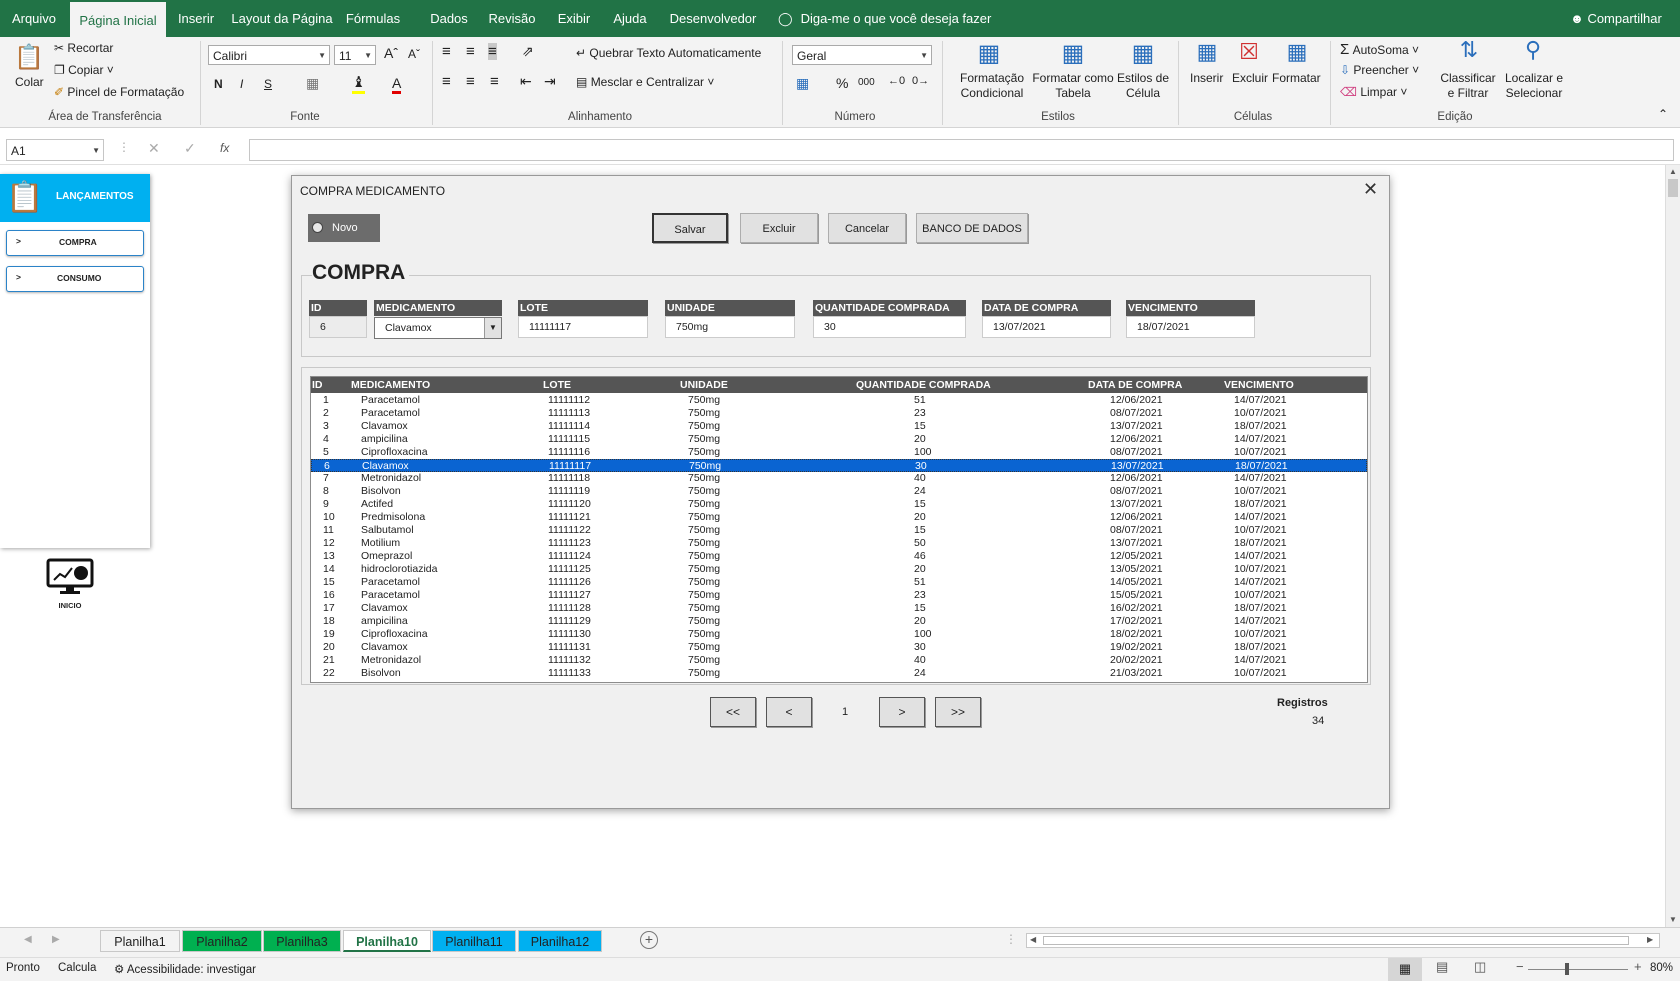 The width and height of the screenshot is (1680, 981). I want to click on zoom-slider-thumb, so click(1567, 969).